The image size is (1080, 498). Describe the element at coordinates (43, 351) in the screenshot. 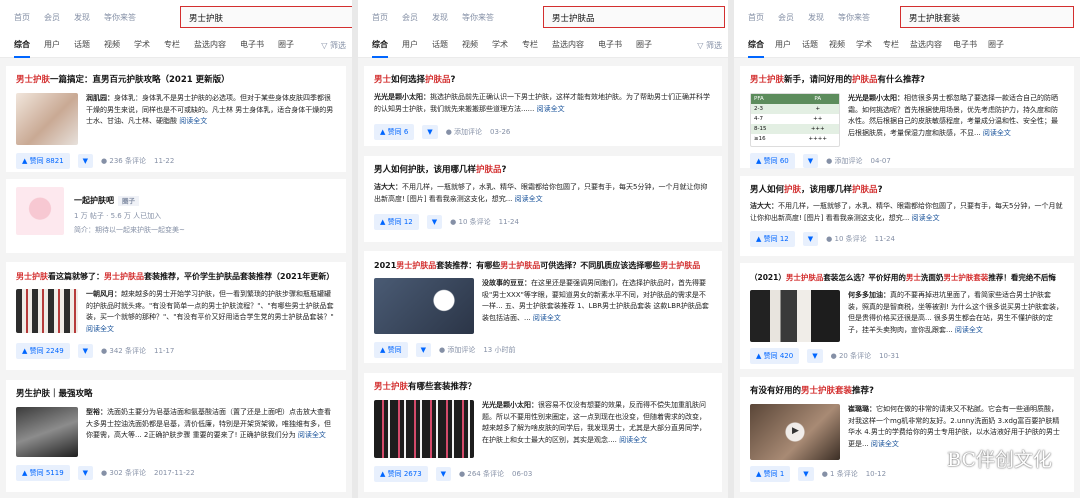

I see `upvote-button: ▲ 赞同 2249` at that location.